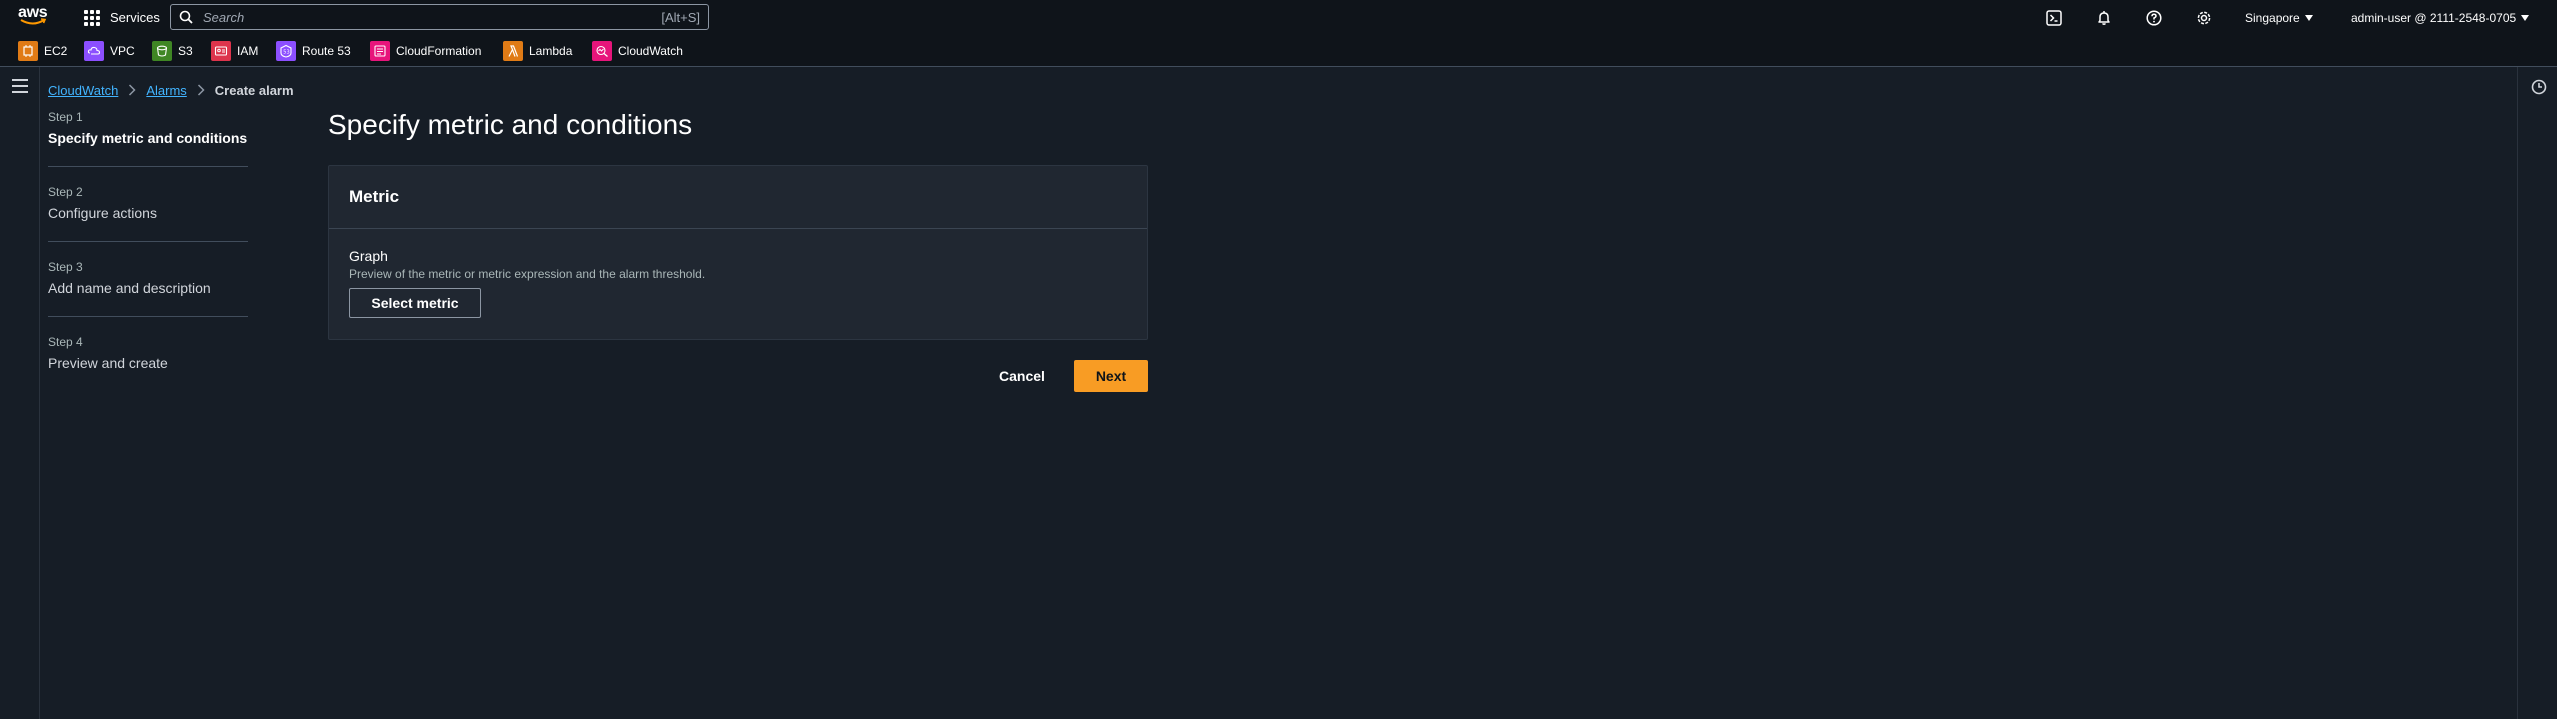  I want to click on search-shortcut-hint: [Alt+S], so click(680, 17).